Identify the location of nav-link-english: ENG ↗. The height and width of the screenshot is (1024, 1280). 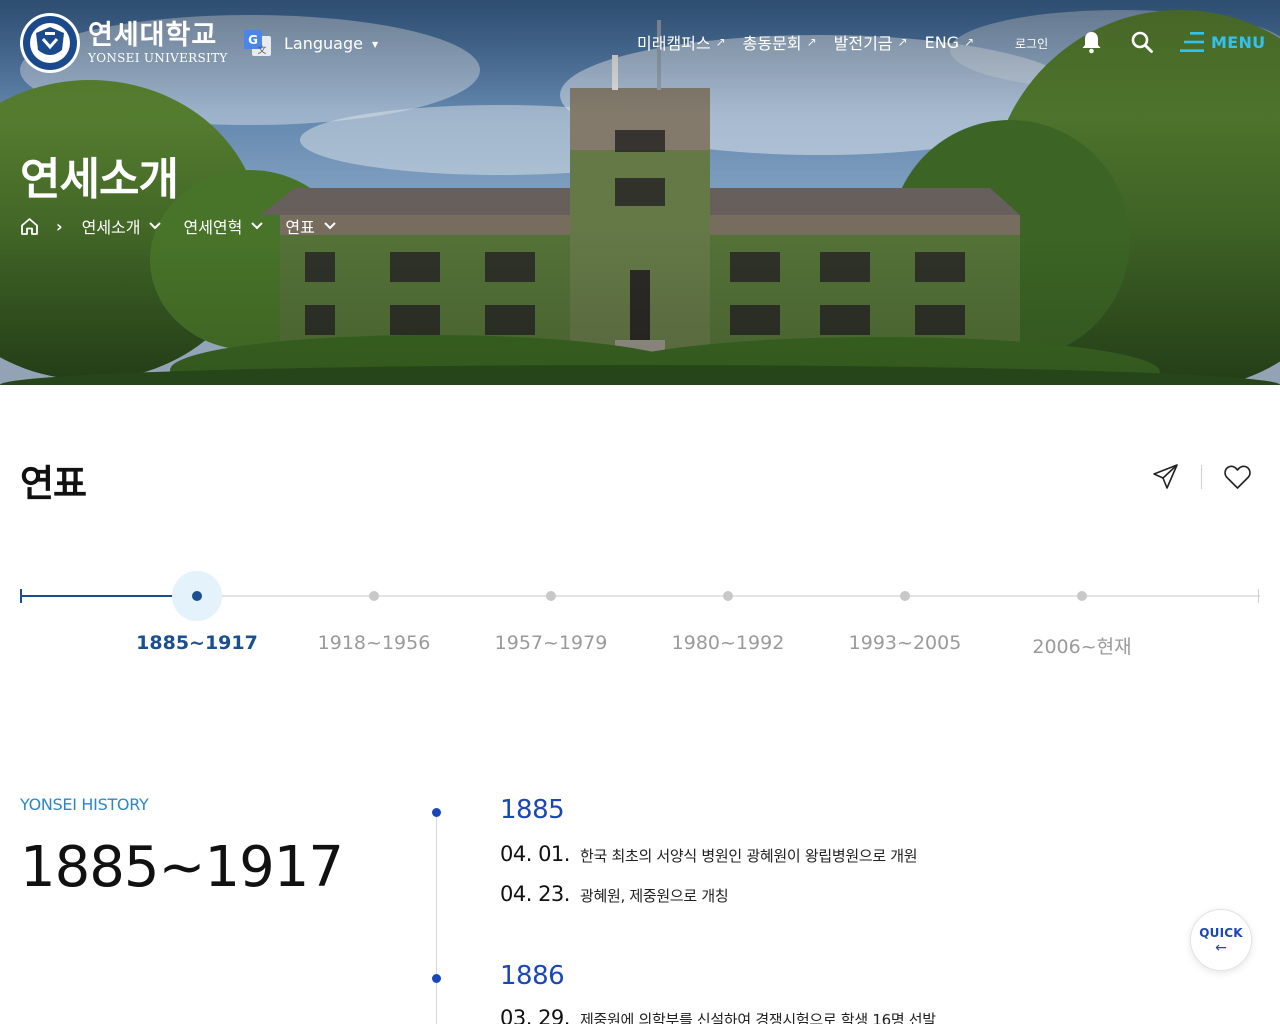
(950, 42).